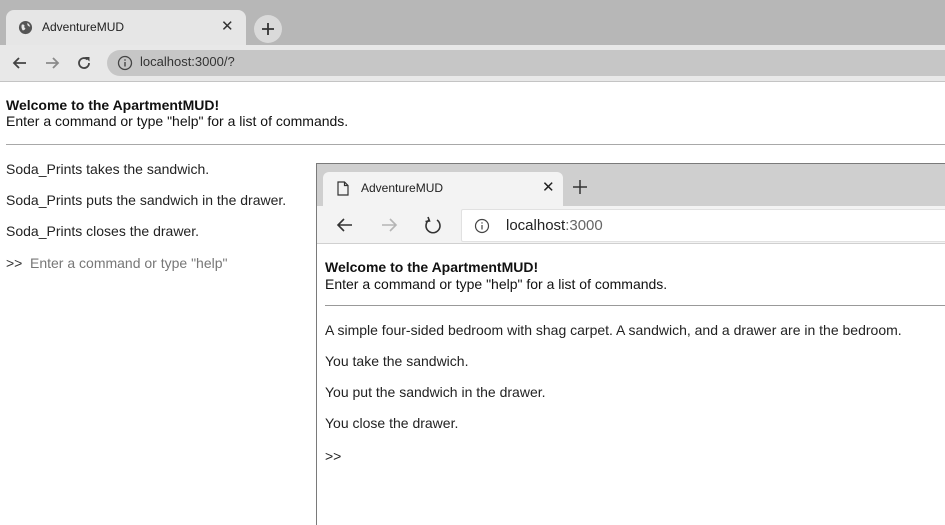 The height and width of the screenshot is (525, 945). Describe the element at coordinates (113, 105) in the screenshot. I see `back-welcome-heading: Welcome to the ApartmentMUD!` at that location.